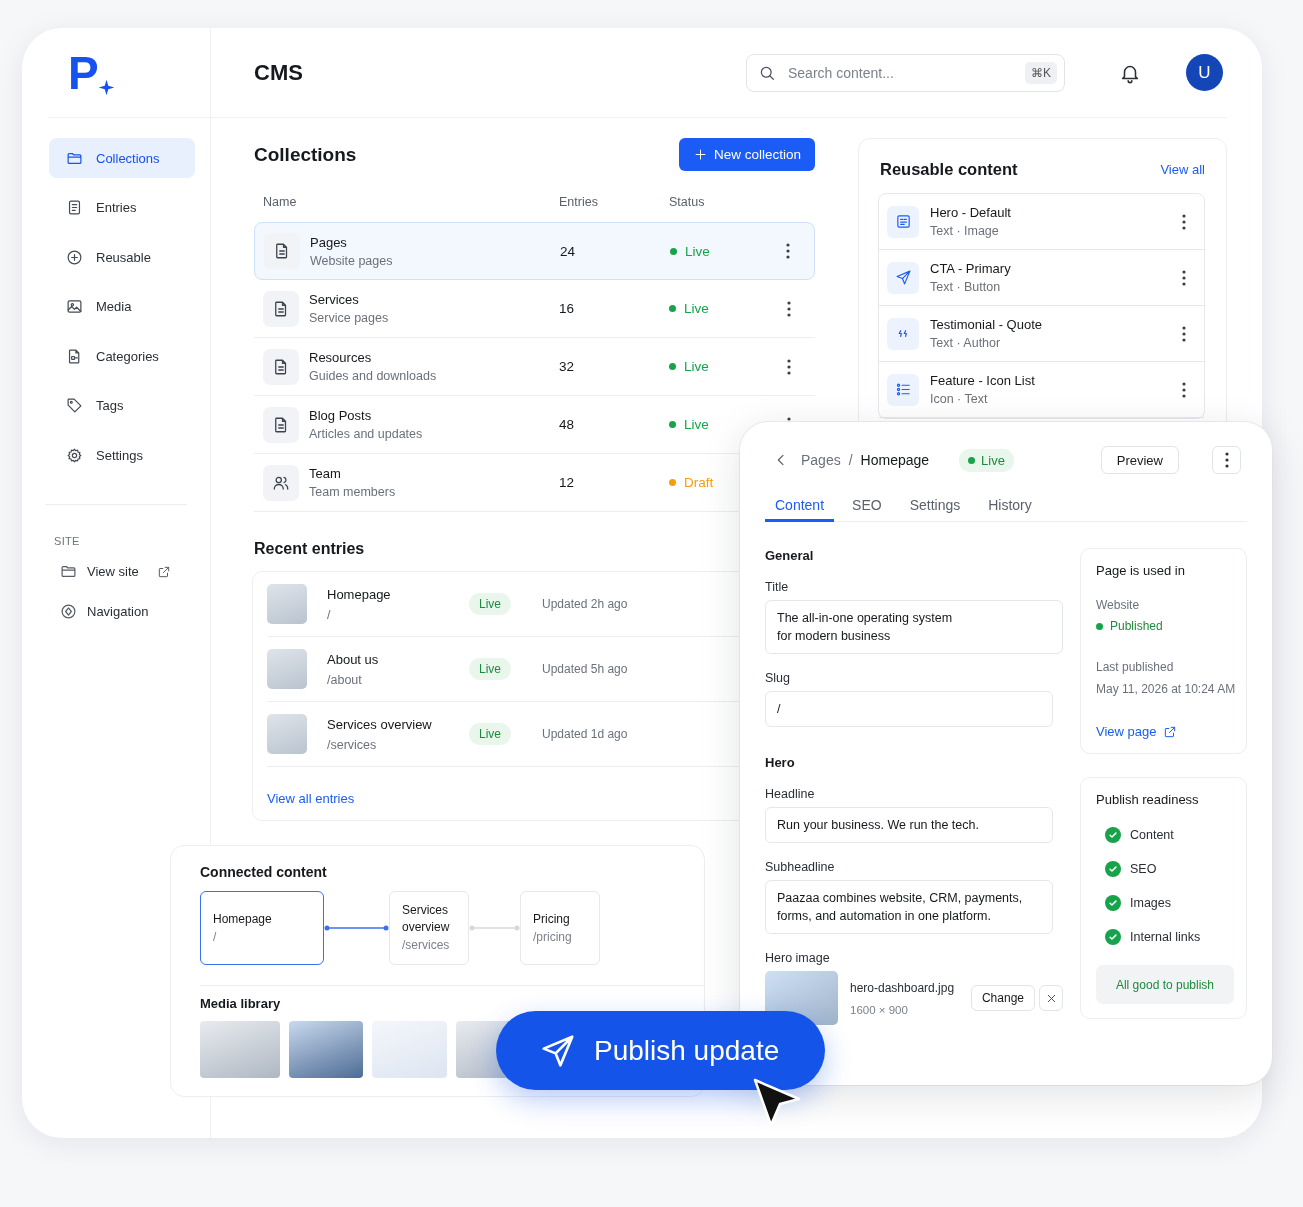 The width and height of the screenshot is (1303, 1207). I want to click on field-label: Title, so click(777, 587).